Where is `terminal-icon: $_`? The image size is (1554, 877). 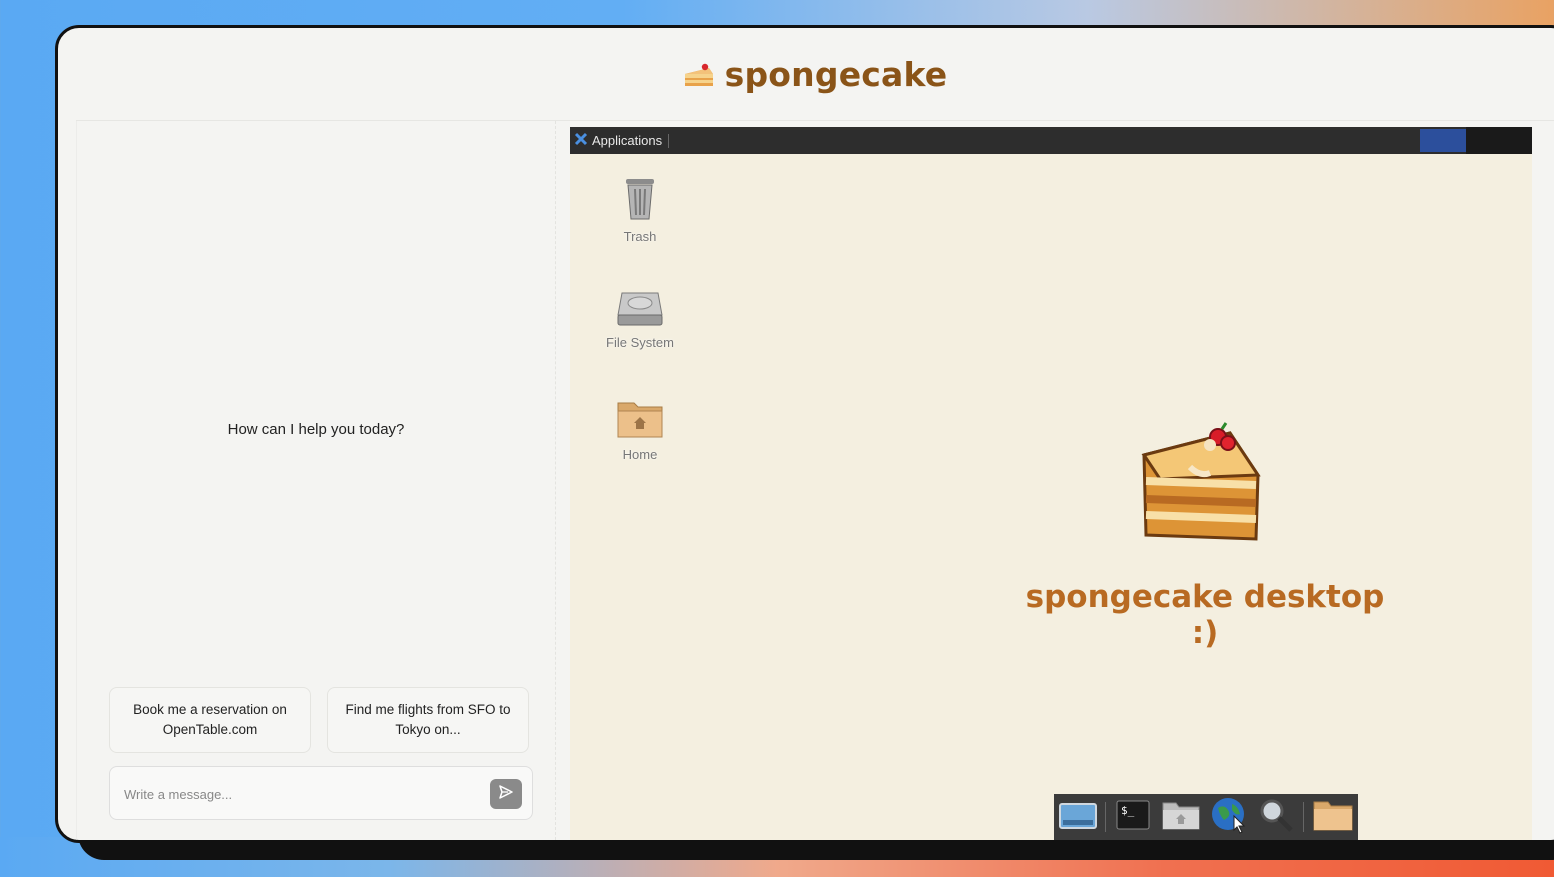 terminal-icon: $_ is located at coordinates (1133, 817).